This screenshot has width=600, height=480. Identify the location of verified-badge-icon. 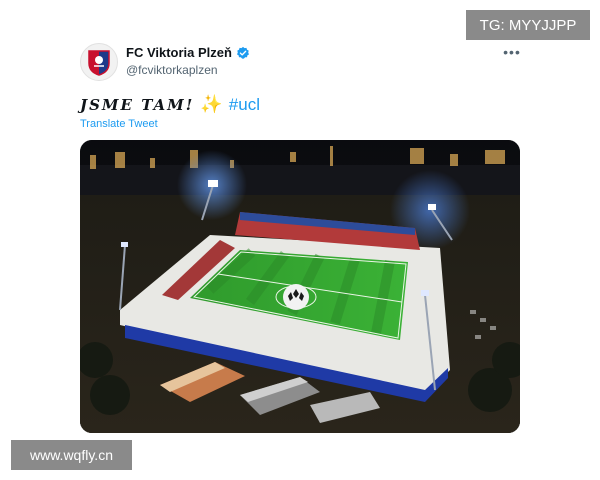
(242, 52).